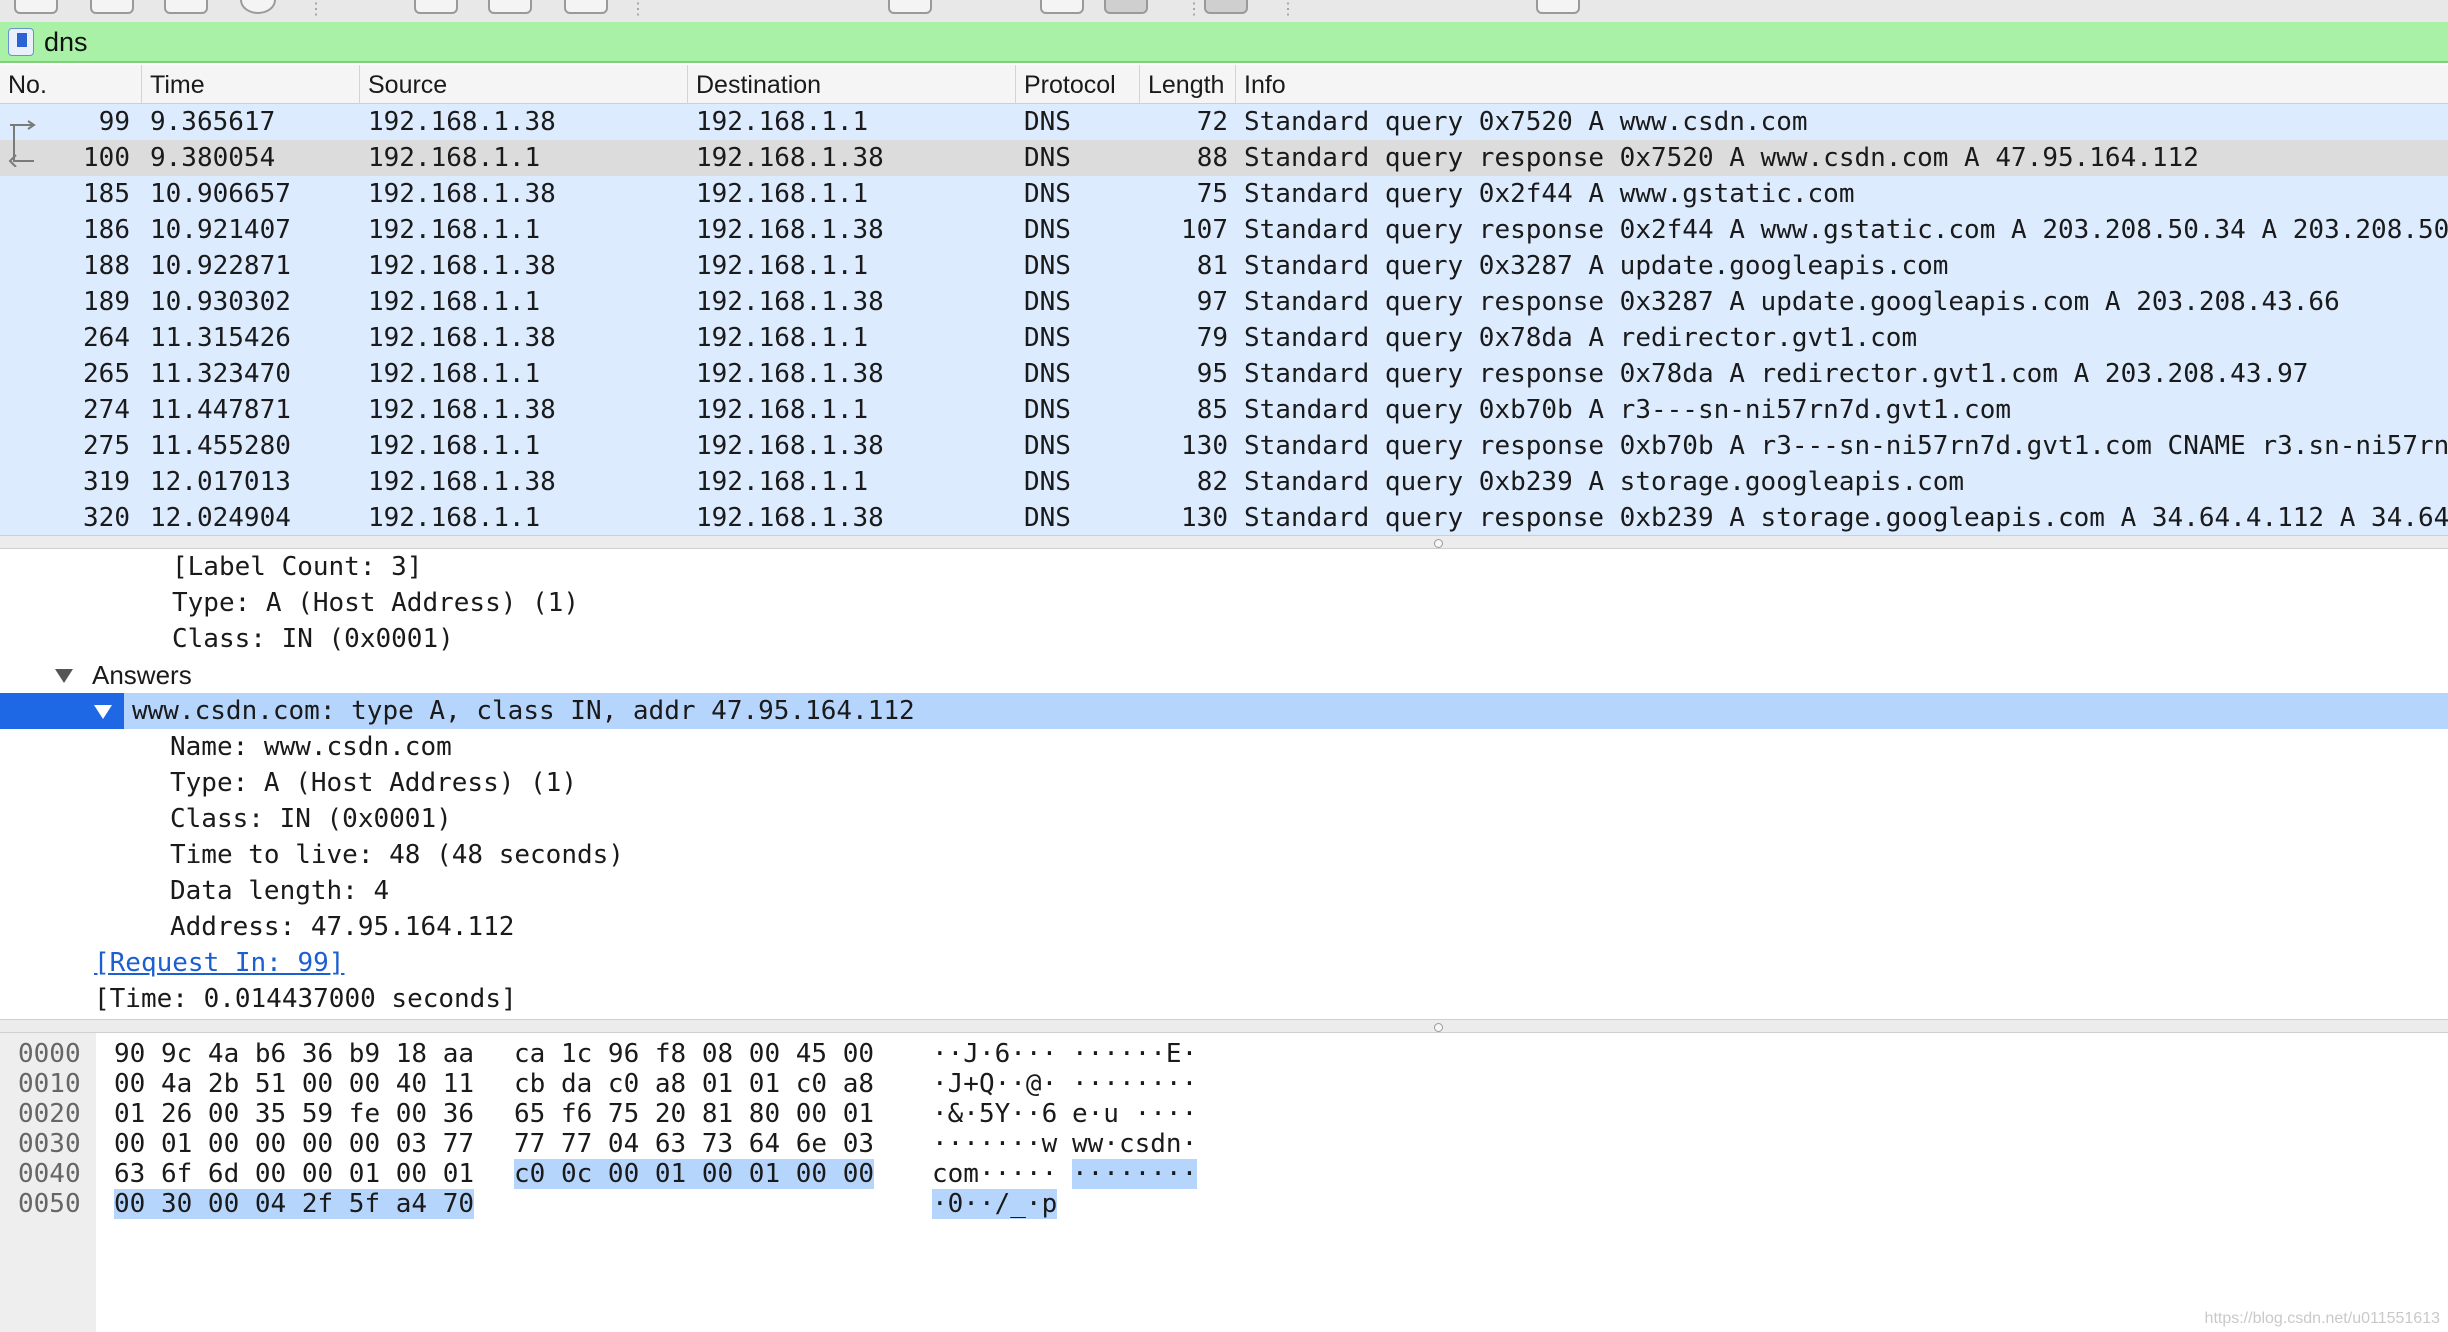 Image resolution: width=2448 pixels, height=1332 pixels. What do you see at coordinates (1224, 999) in the screenshot?
I see `detail-row: [Time: 0.014437000 seconds]` at bounding box center [1224, 999].